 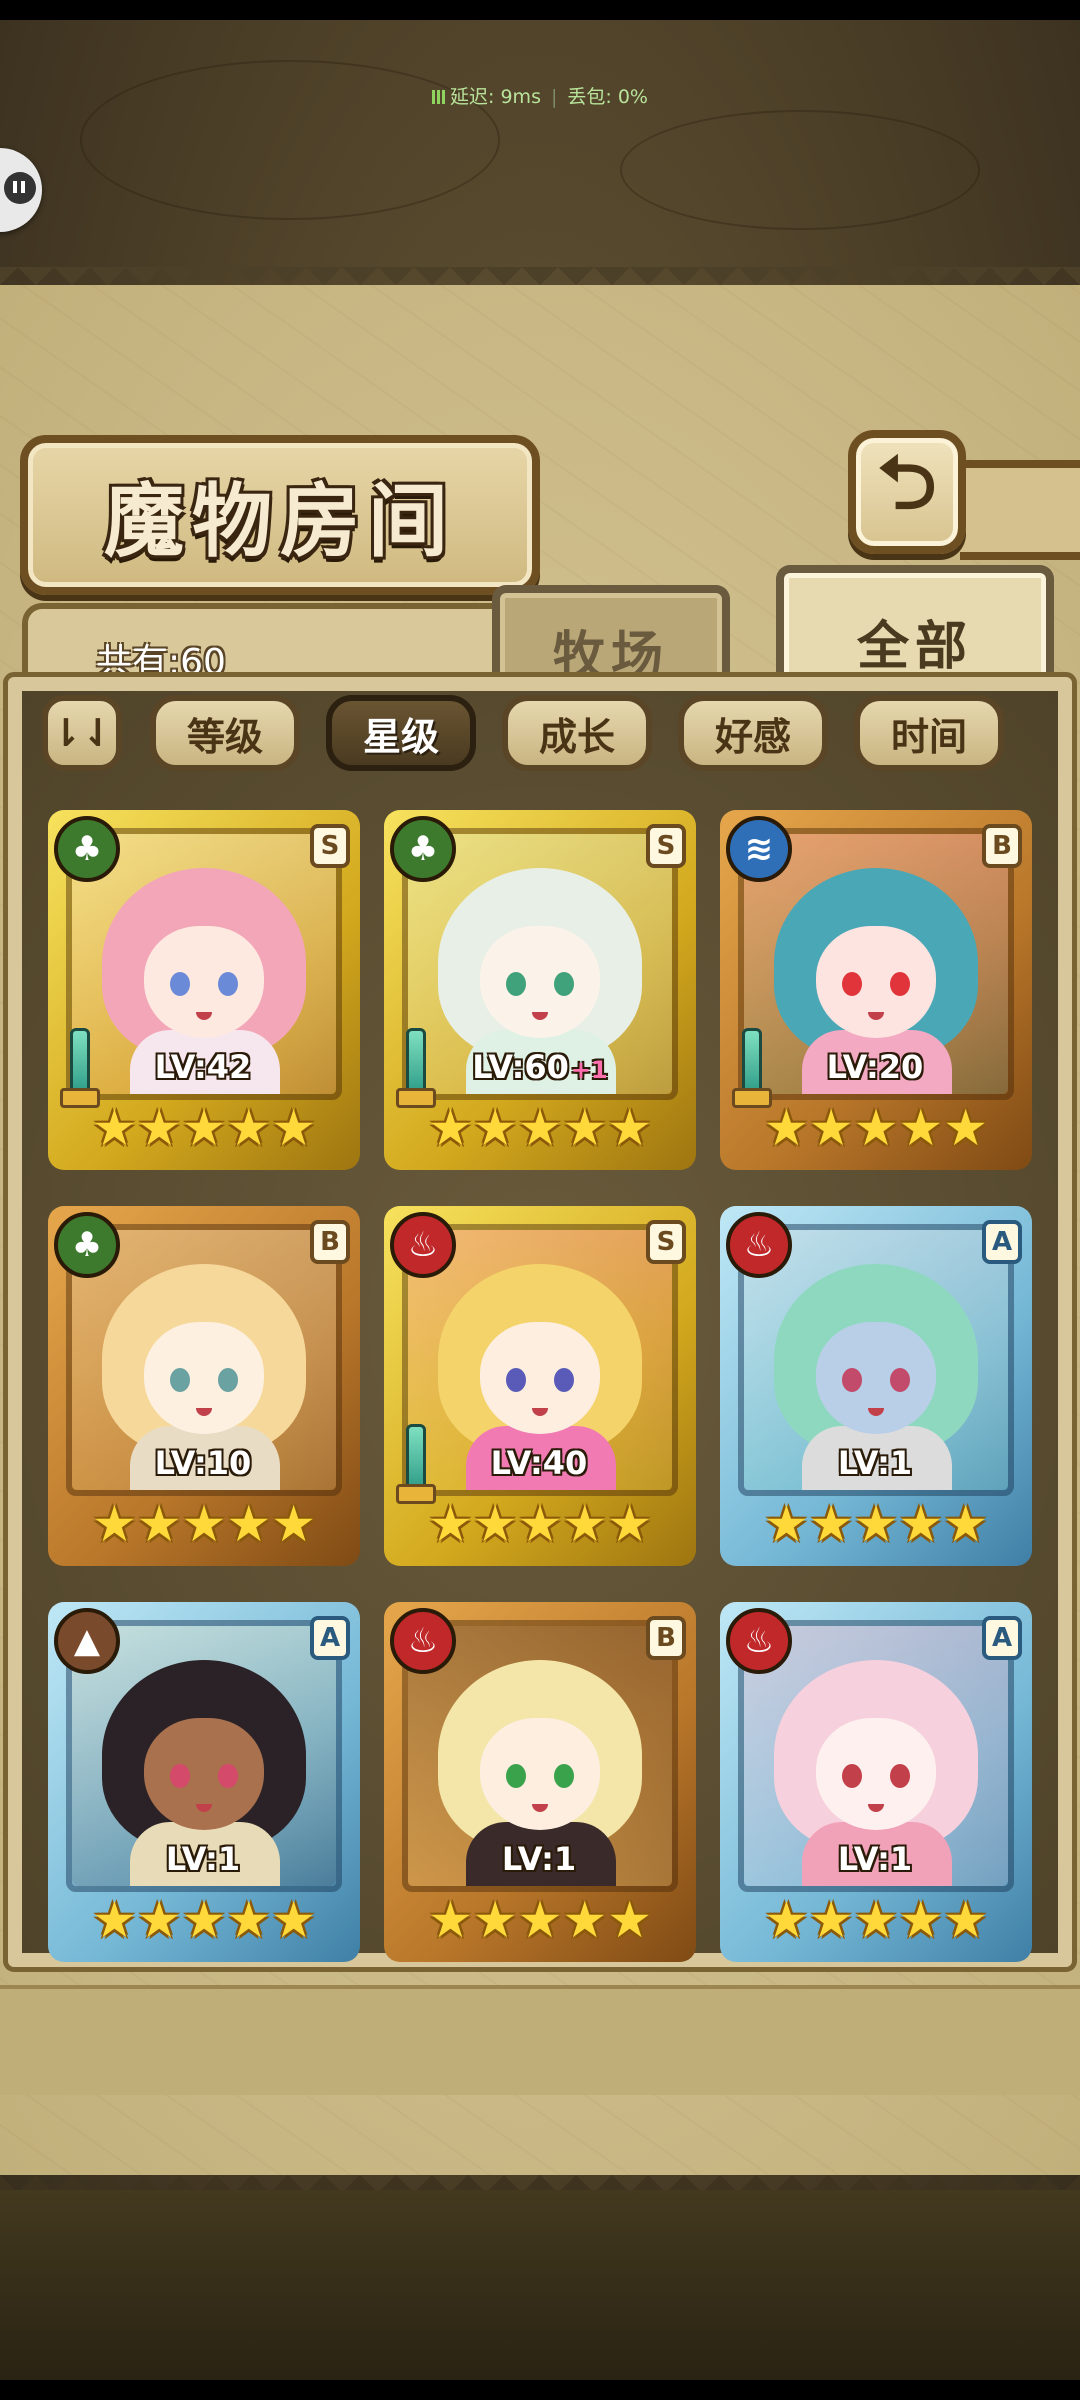 I want to click on monster-card: ▲ A LV:1 ★★★★★, so click(x=204, y=1782).